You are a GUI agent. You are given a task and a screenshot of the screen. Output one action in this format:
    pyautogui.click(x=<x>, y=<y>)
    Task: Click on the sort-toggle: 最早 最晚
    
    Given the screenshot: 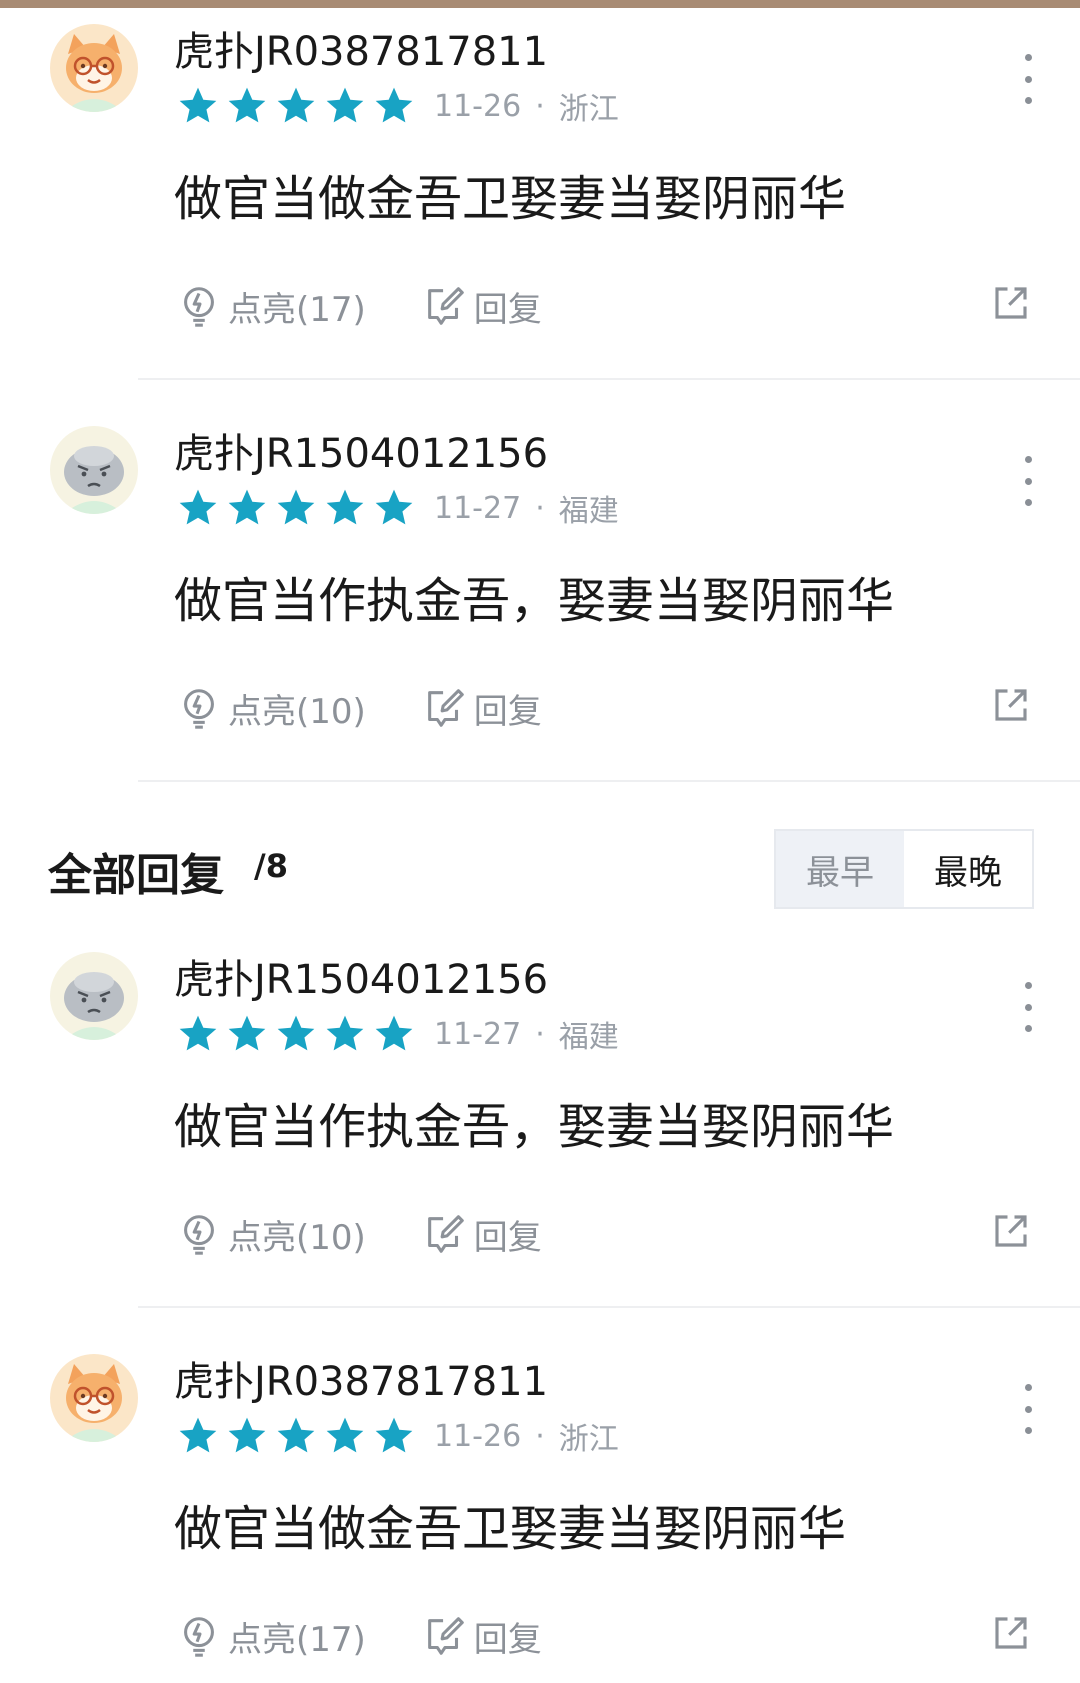 What is the action you would take?
    pyautogui.click(x=904, y=869)
    